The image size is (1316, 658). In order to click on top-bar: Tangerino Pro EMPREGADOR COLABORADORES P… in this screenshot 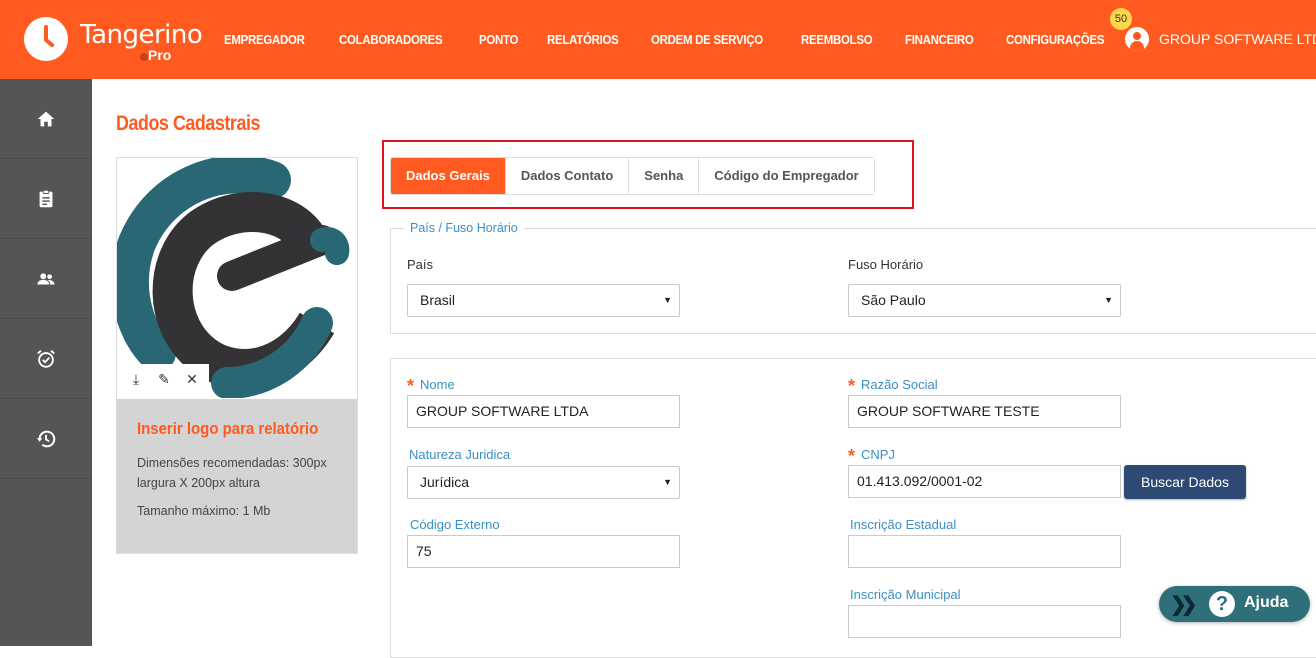, I will do `click(658, 39)`.